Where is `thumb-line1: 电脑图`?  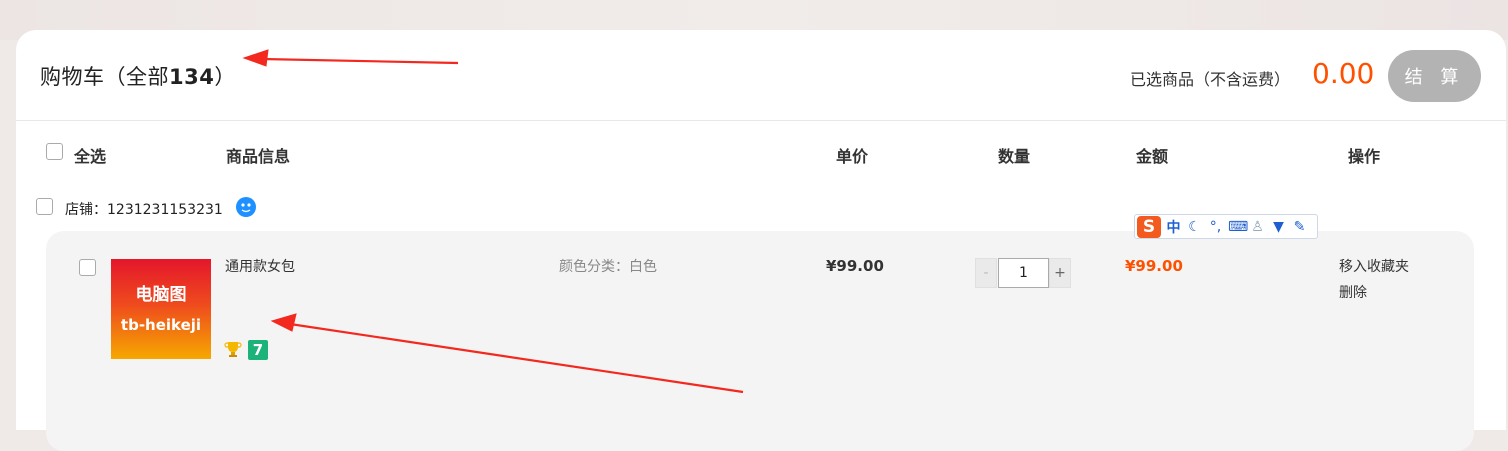
thumb-line1: 电脑图 is located at coordinates (161, 295).